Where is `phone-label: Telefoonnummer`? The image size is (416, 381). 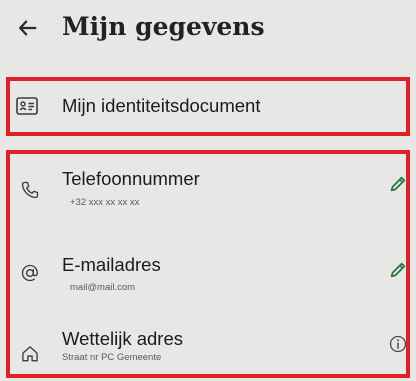 phone-label: Telefoonnummer is located at coordinates (131, 178).